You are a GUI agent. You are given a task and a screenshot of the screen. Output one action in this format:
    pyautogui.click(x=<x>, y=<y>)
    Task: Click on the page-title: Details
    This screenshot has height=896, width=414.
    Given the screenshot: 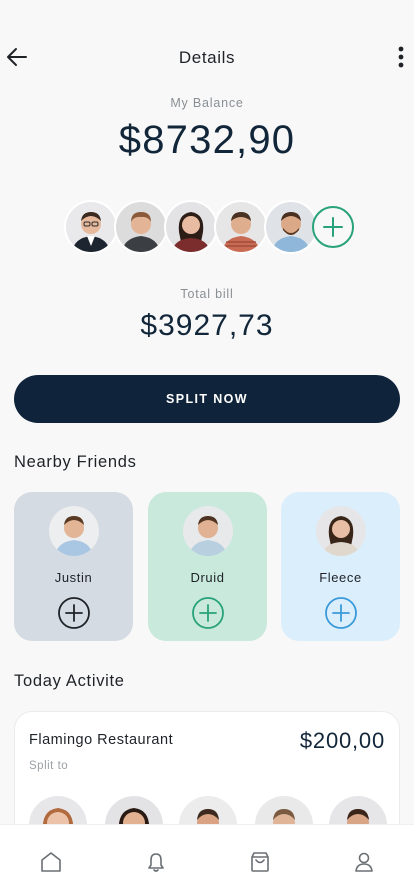 What is the action you would take?
    pyautogui.click(x=207, y=57)
    